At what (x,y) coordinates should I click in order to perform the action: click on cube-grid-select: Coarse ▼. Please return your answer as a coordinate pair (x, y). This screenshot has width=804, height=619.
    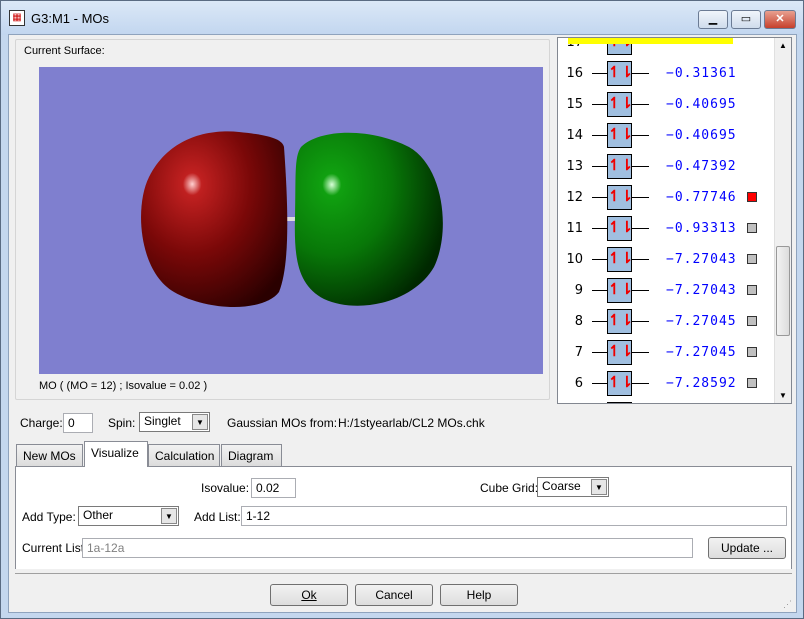
    Looking at the image, I should click on (573, 487).